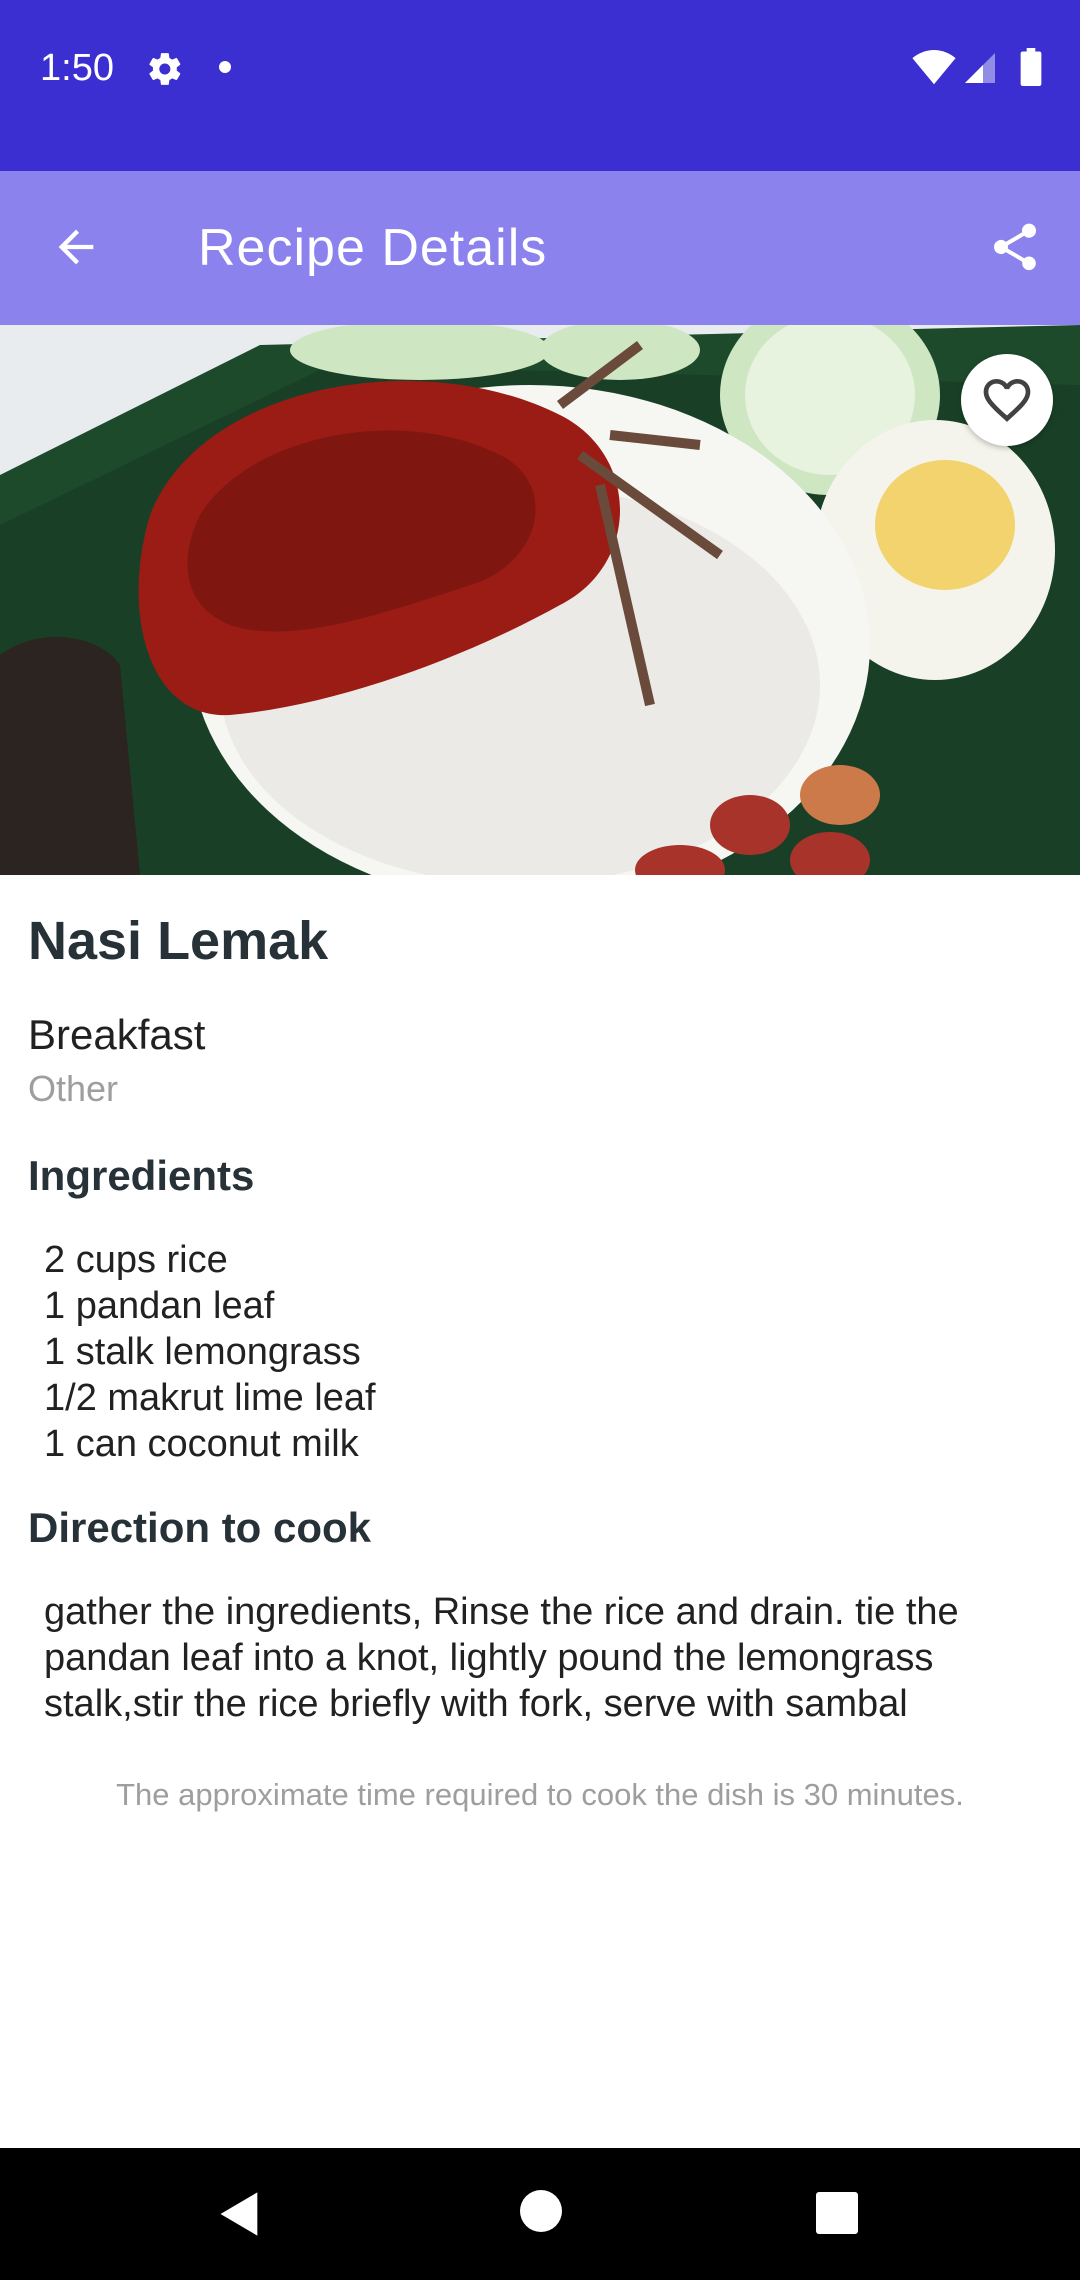 This screenshot has width=1080, height=2280. Describe the element at coordinates (540, 85) in the screenshot. I see `status-bar: 1:50` at that location.